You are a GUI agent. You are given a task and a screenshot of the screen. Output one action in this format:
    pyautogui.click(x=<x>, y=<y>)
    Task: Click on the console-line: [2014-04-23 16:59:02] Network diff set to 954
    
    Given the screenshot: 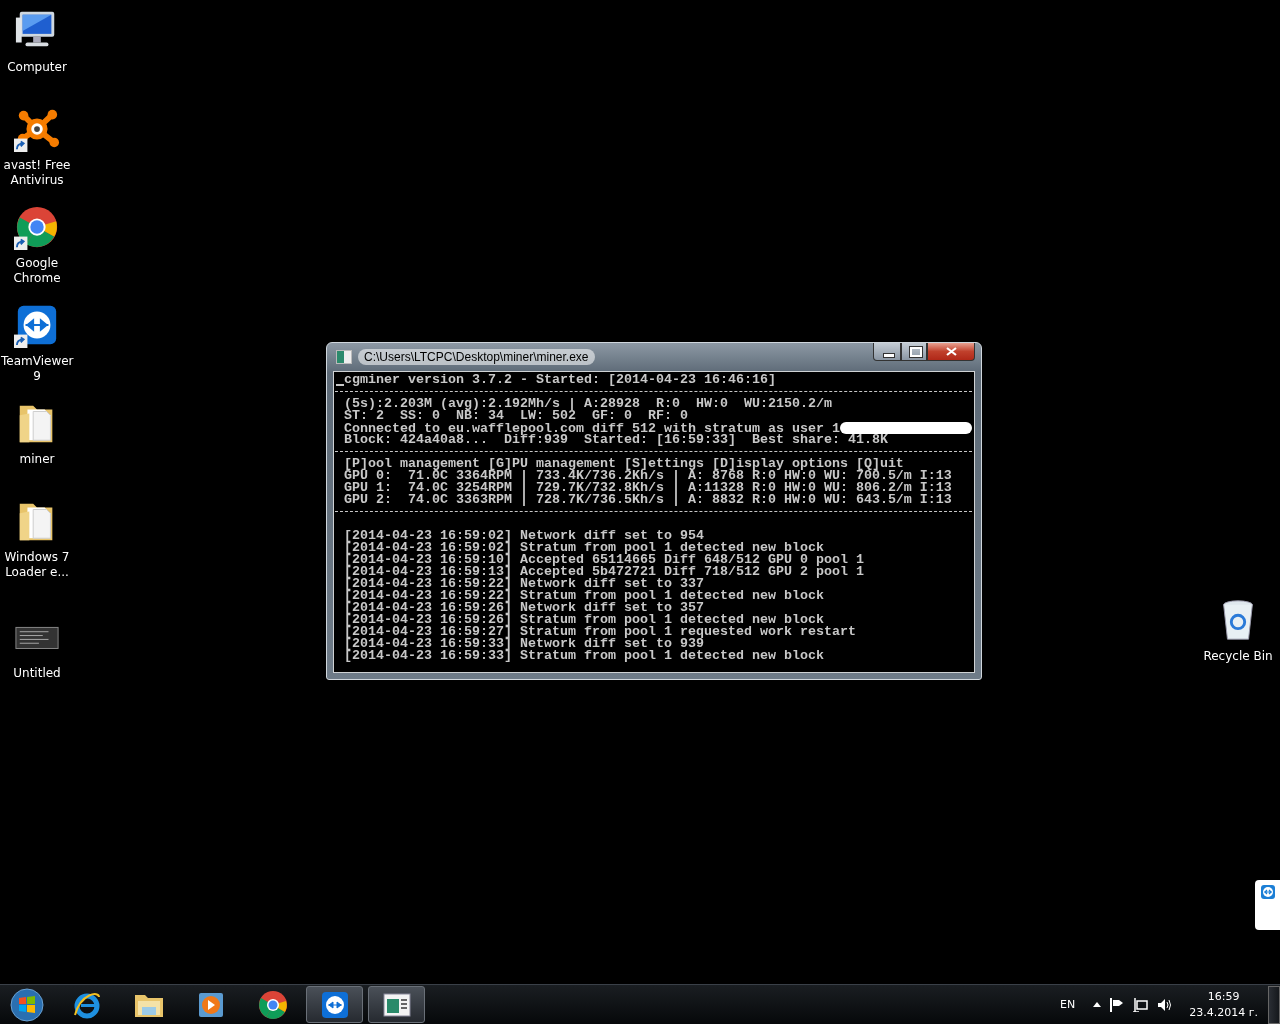 What is the action you would take?
    pyautogui.click(x=523, y=536)
    